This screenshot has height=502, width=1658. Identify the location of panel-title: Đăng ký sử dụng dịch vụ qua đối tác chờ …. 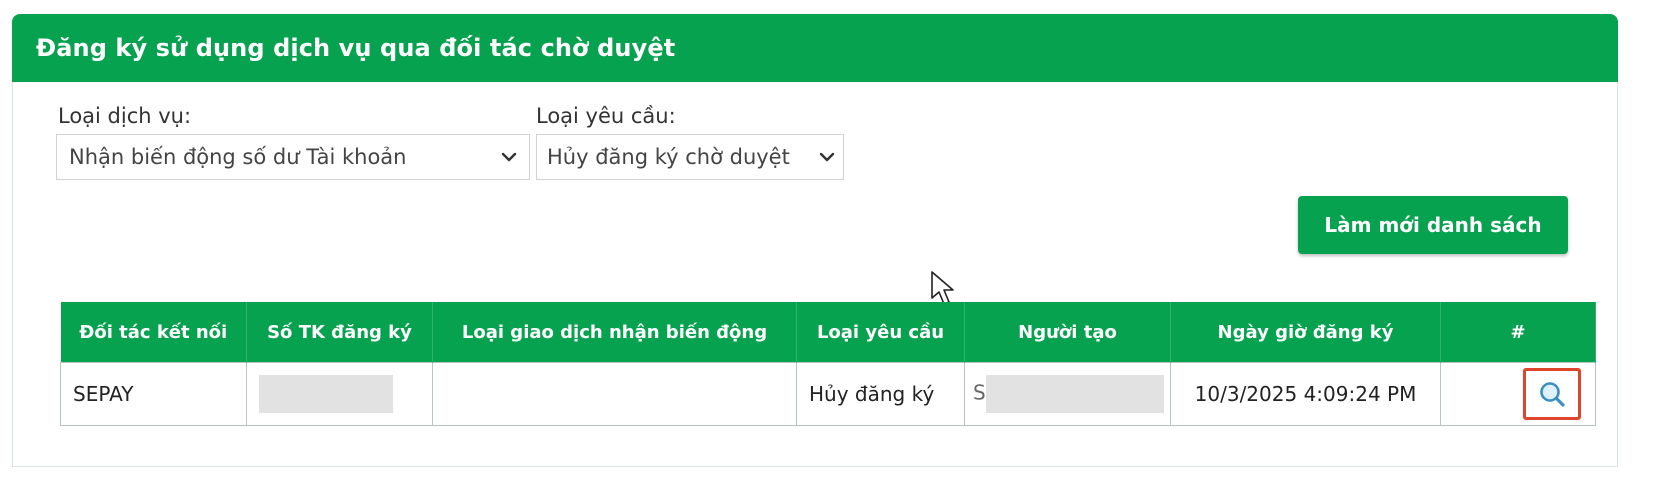
(356, 48).